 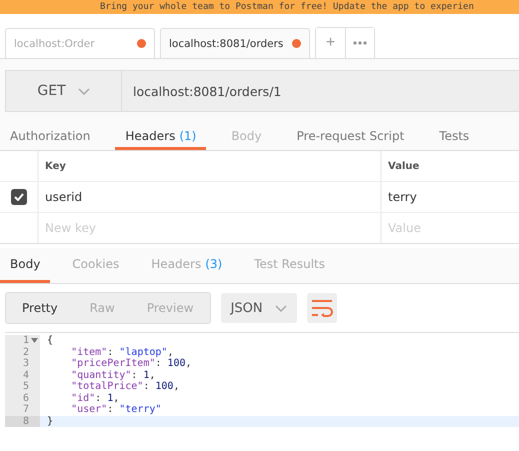 What do you see at coordinates (122, 352) in the screenshot?
I see `code-line: "item": "laptop",` at bounding box center [122, 352].